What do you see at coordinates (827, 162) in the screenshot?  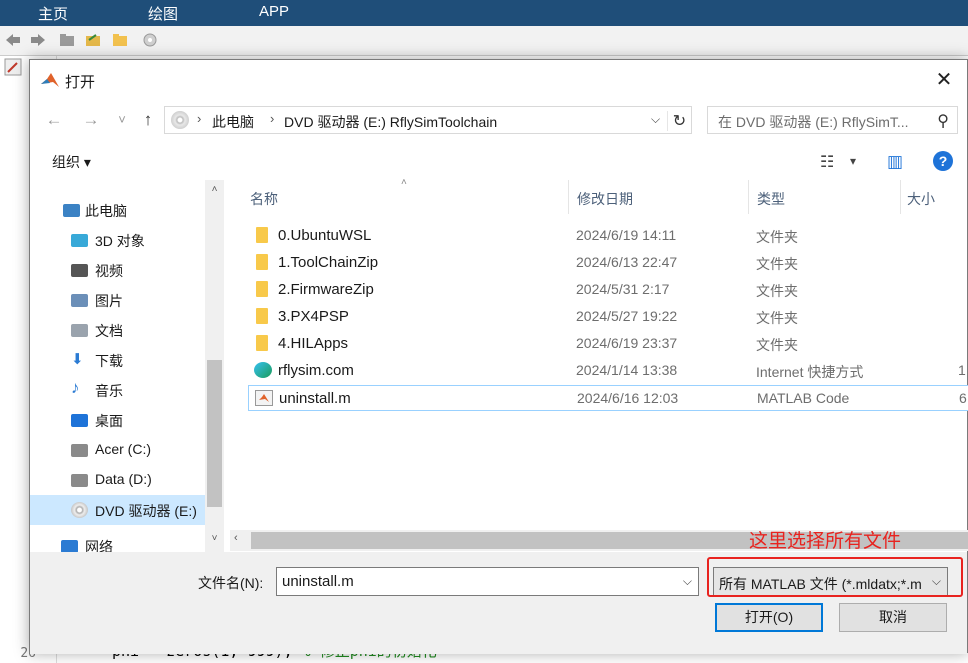 I see `view-options-icon: ☷` at bounding box center [827, 162].